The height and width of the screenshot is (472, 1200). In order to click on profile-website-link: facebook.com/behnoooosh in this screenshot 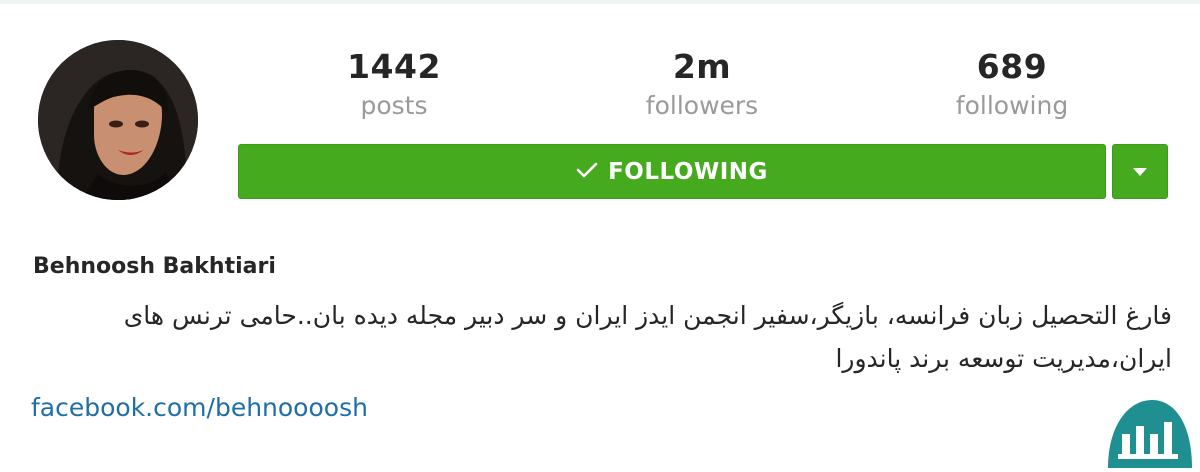, I will do `click(199, 407)`.